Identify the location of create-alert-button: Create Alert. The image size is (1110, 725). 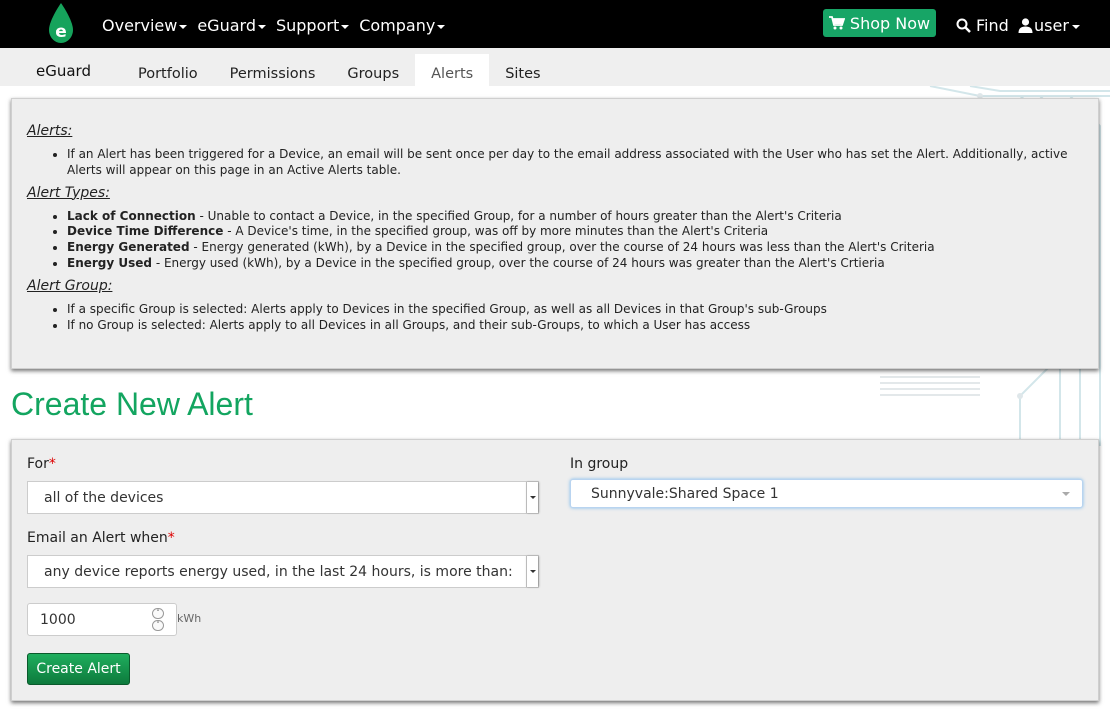
(78, 669).